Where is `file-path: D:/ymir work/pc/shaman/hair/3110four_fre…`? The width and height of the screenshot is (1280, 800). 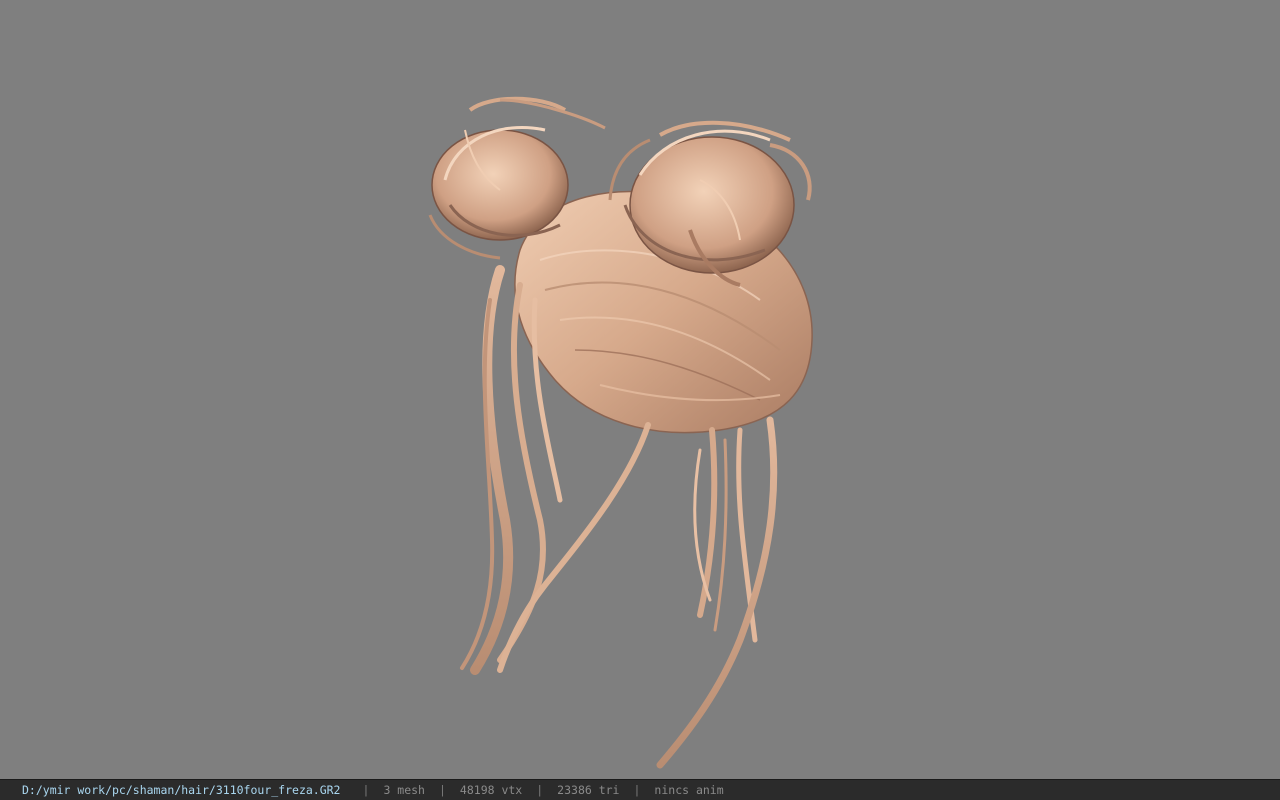
file-path: D:/ymir work/pc/shaman/hair/3110four_fre… is located at coordinates (181, 790).